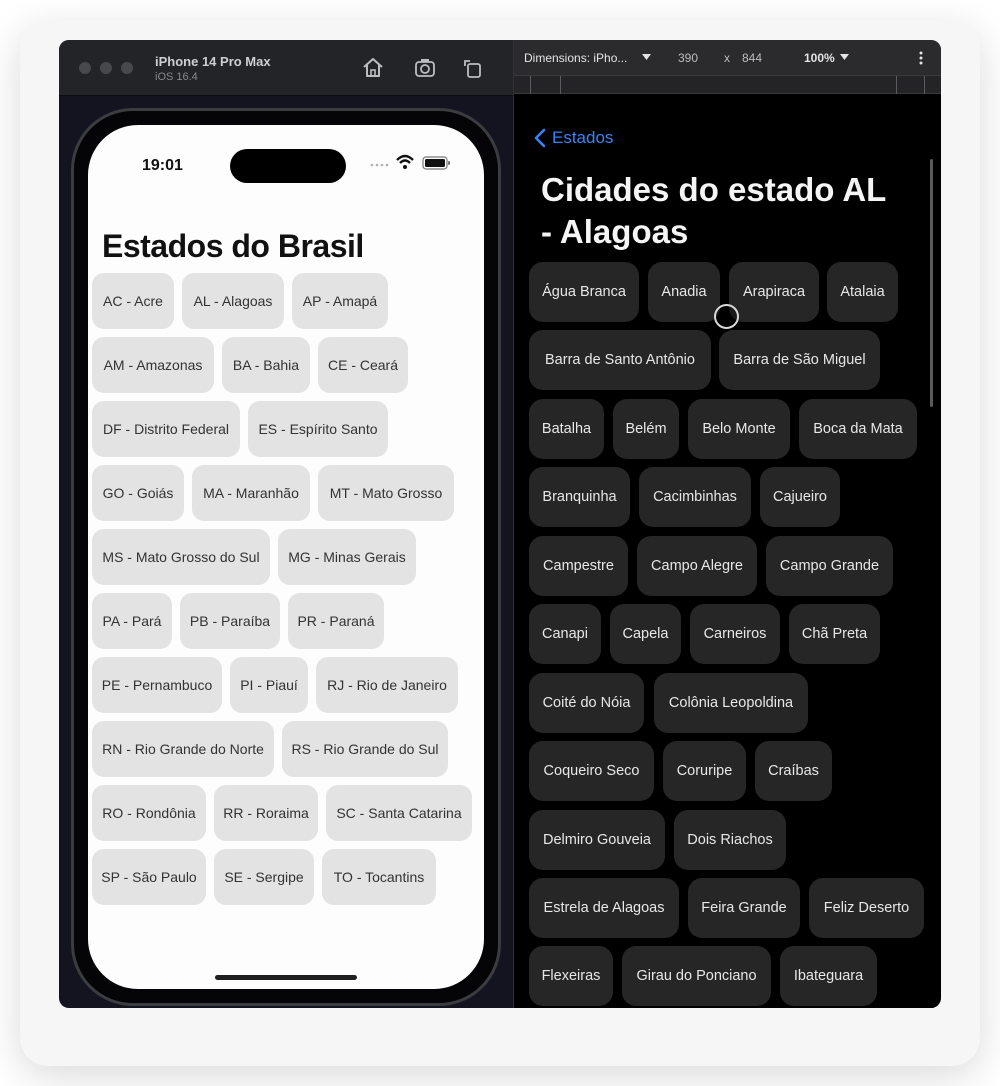 The width and height of the screenshot is (1000, 1086). I want to click on device-name: iPhone 14 Pro Max, so click(213, 61).